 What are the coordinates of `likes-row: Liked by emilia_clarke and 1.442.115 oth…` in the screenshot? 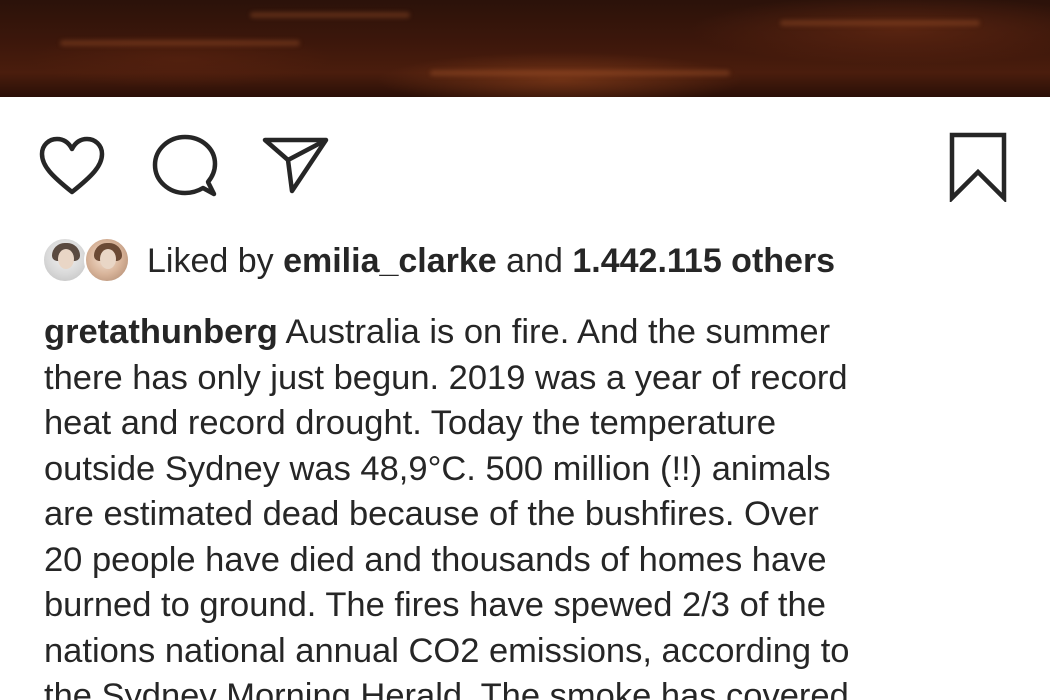 It's located at (438, 261).